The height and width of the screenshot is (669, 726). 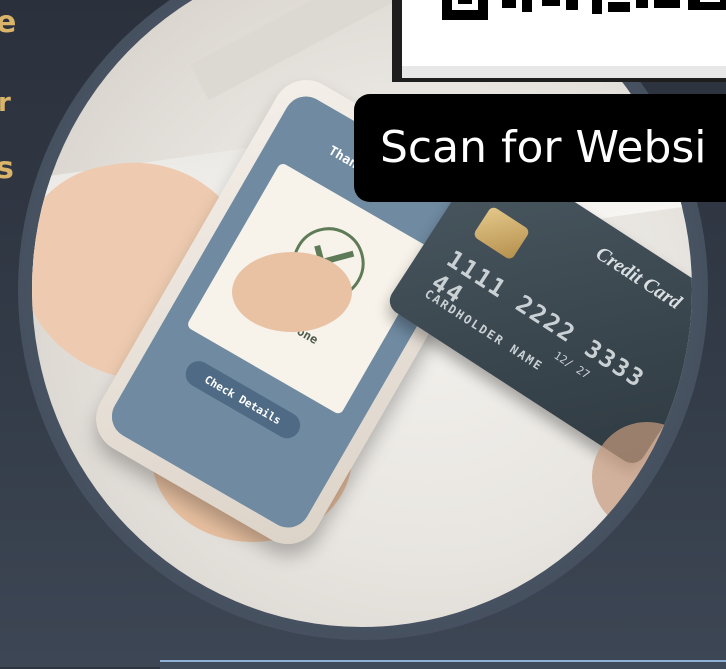 What do you see at coordinates (543, 147) in the screenshot?
I see `scan-banner-text: Scan for Websi` at bounding box center [543, 147].